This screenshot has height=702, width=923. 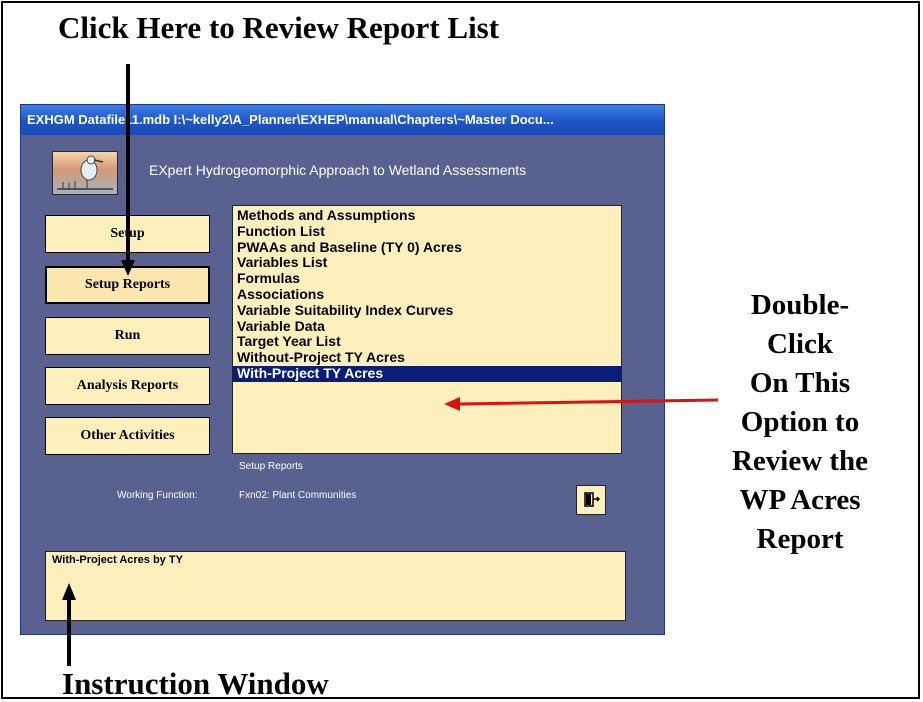 I want to click on red-arrow-left-icon, so click(x=581, y=404).